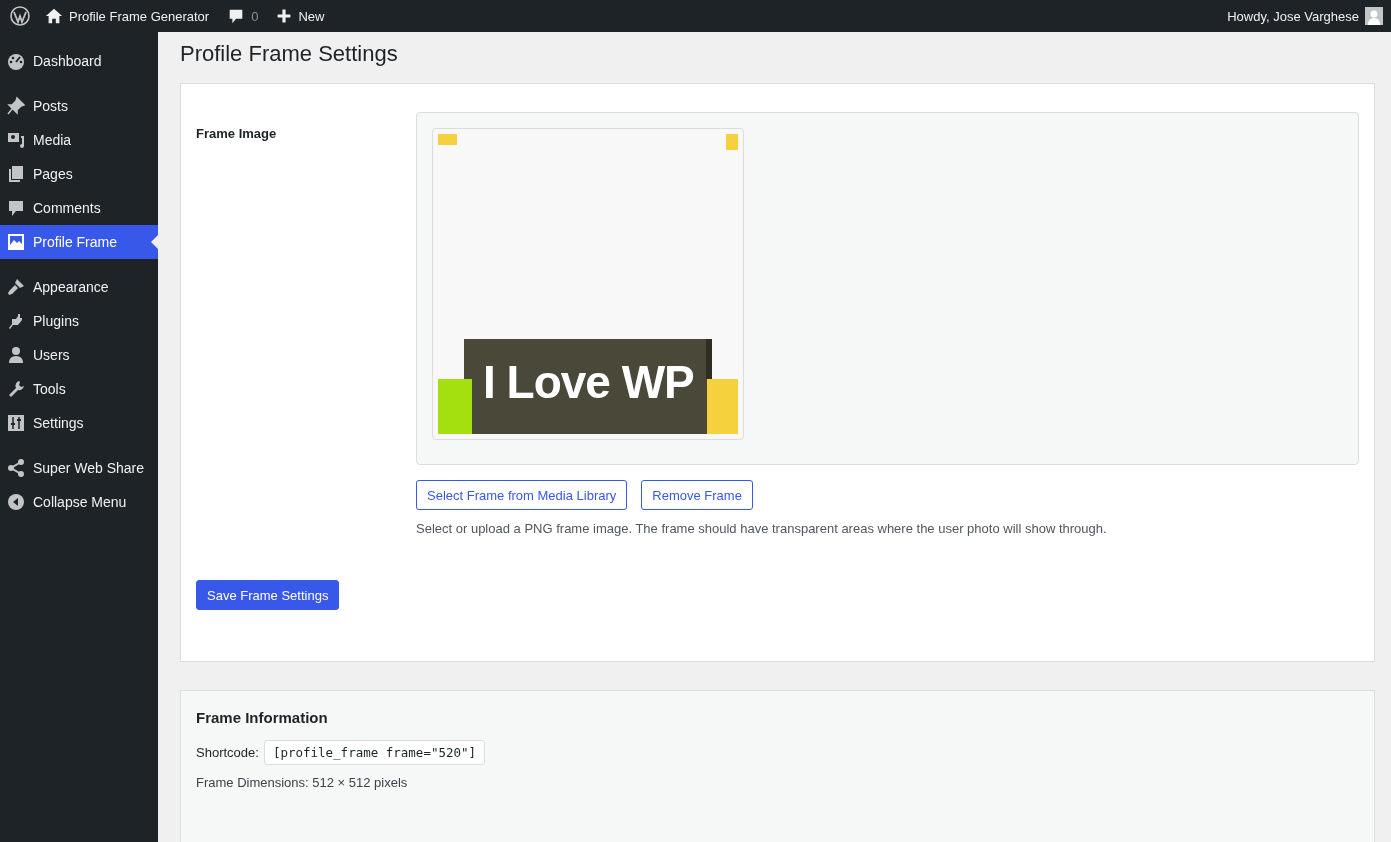  What do you see at coordinates (1301, 16) in the screenshot?
I see `account-link: Howdy, Jose Varghese` at bounding box center [1301, 16].